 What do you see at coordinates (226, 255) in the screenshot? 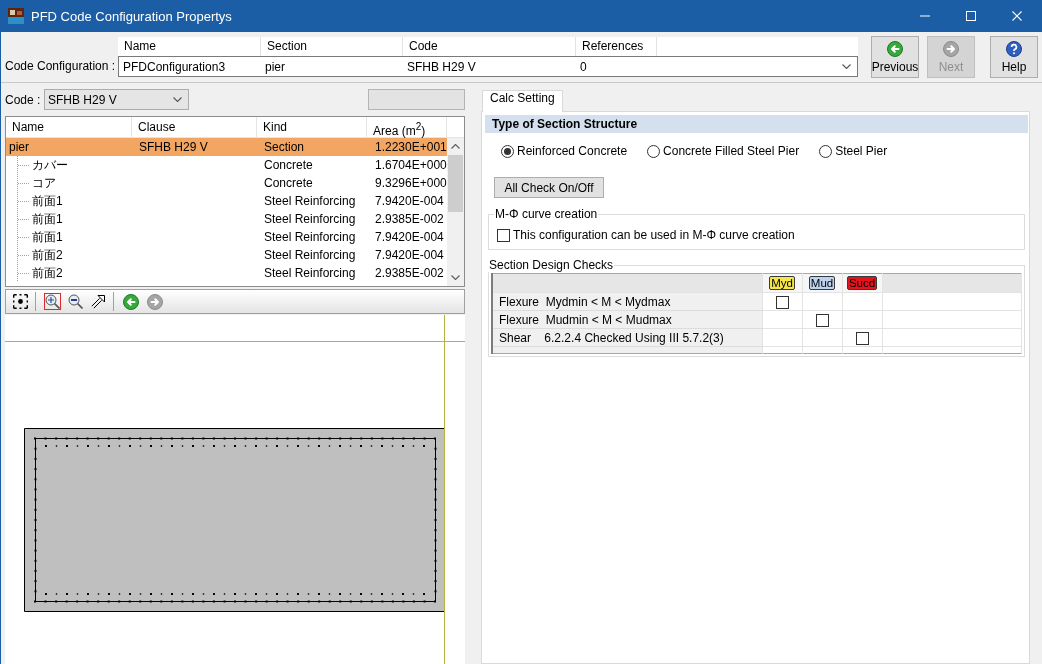
I see `tree-row: 前面2 Steel Reinforcing 7.9420E-004` at bounding box center [226, 255].